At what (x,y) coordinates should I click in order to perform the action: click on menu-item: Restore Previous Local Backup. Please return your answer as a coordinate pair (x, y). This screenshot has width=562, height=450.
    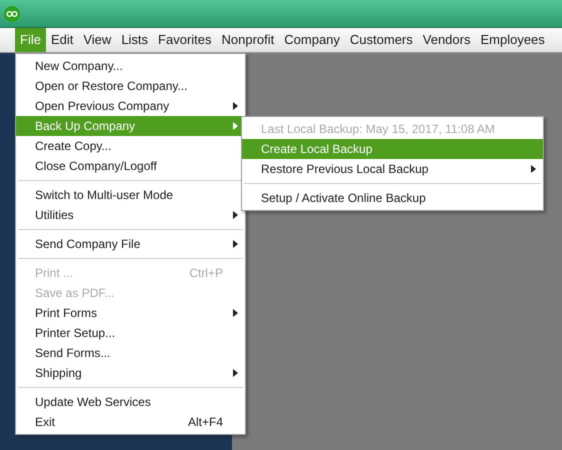
    Looking at the image, I should click on (392, 169).